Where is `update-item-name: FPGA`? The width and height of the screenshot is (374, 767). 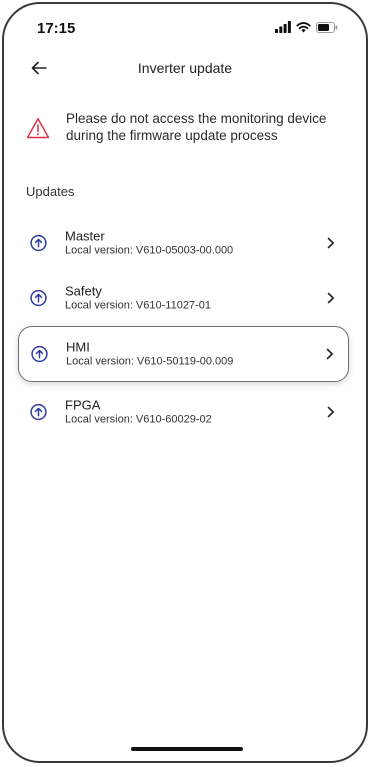 update-item-name: FPGA is located at coordinates (83, 405).